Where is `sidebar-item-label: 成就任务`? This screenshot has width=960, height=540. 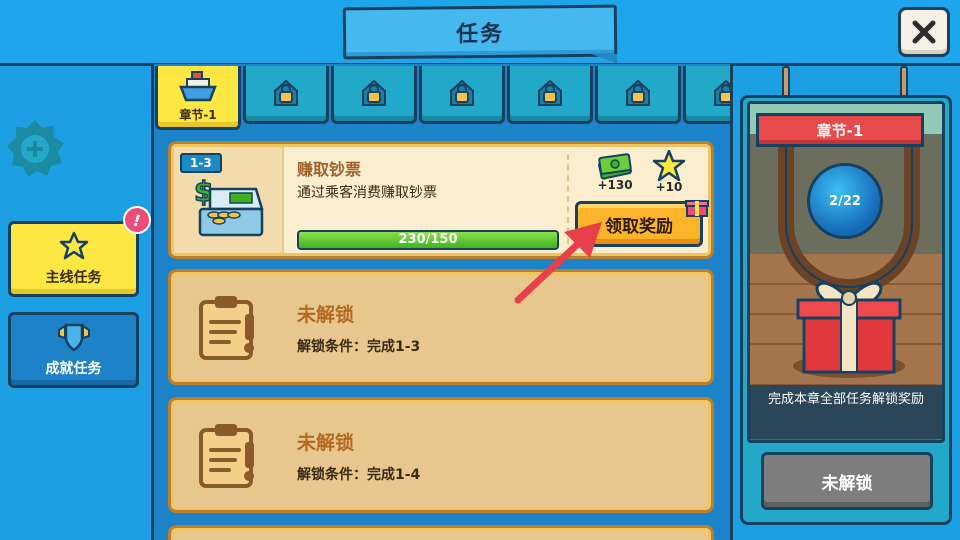 sidebar-item-label: 成就任务 is located at coordinates (73, 369).